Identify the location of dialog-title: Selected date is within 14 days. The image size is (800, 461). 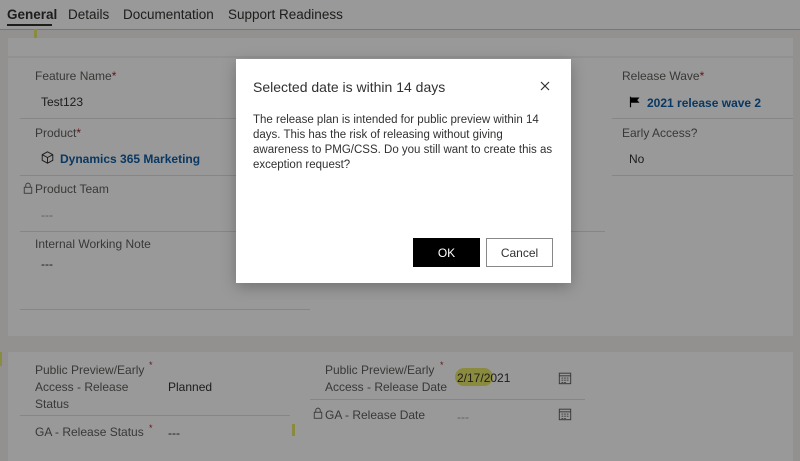
(349, 87).